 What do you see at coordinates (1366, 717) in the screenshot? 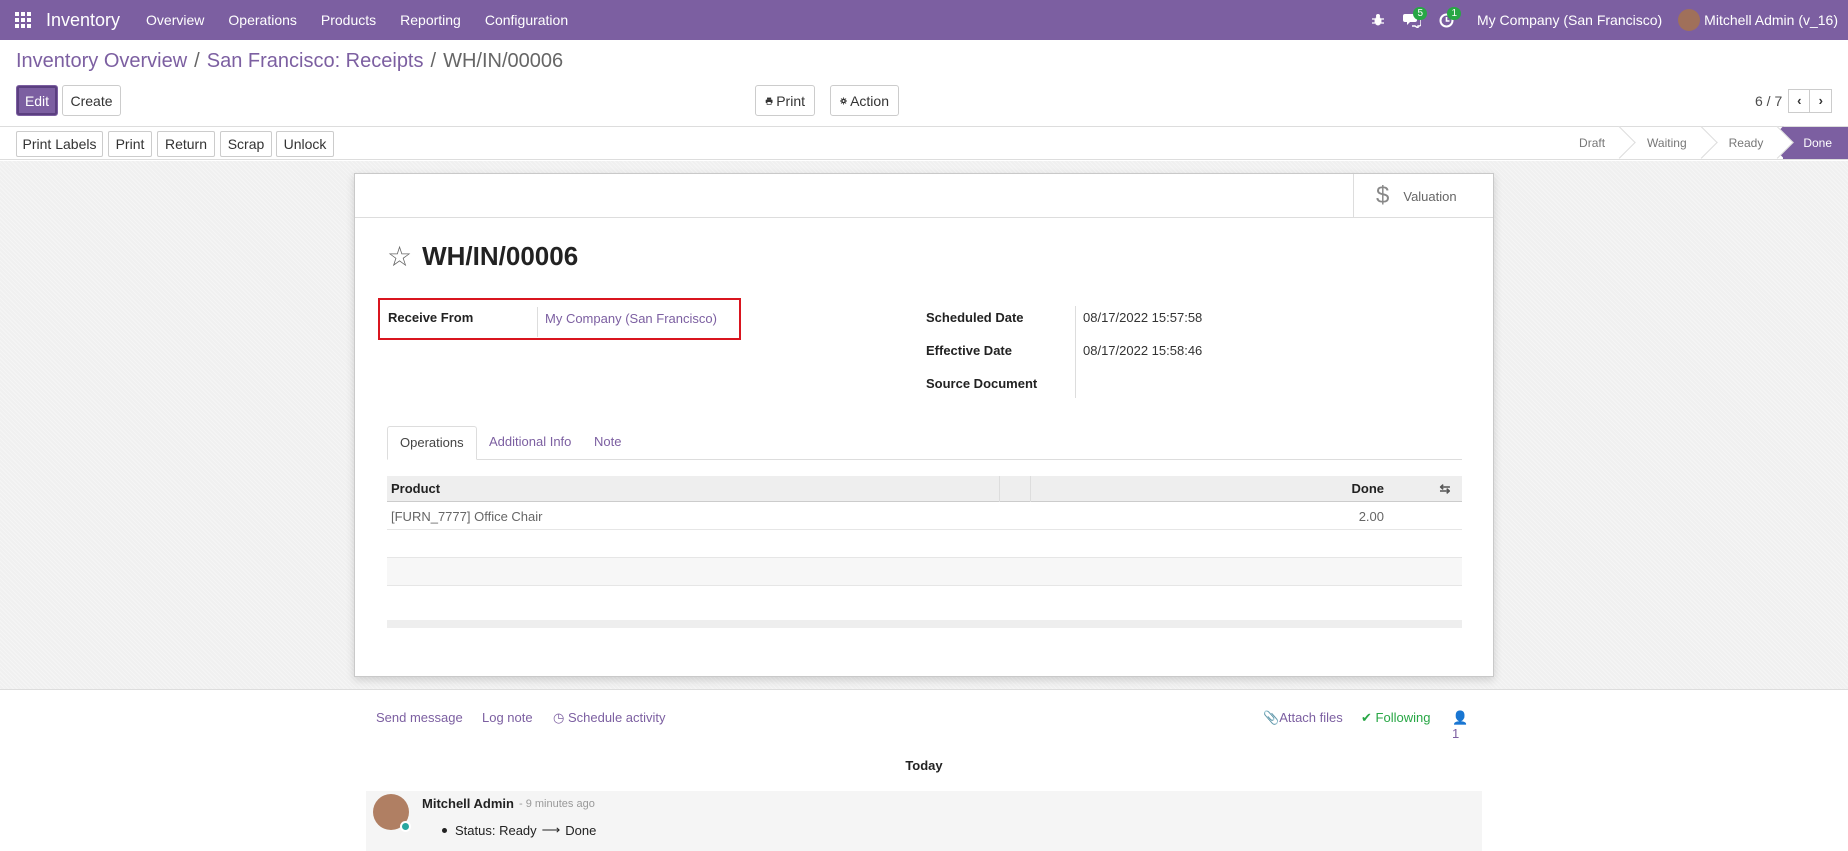
I see `check-icon: ✔` at bounding box center [1366, 717].